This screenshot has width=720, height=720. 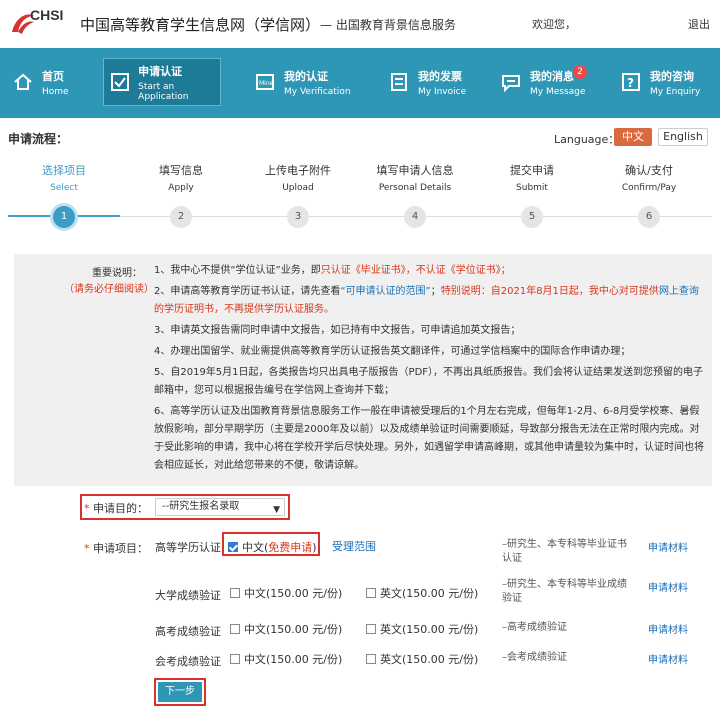 What do you see at coordinates (47, 15) in the screenshot?
I see `logo-text: CHSI` at bounding box center [47, 15].